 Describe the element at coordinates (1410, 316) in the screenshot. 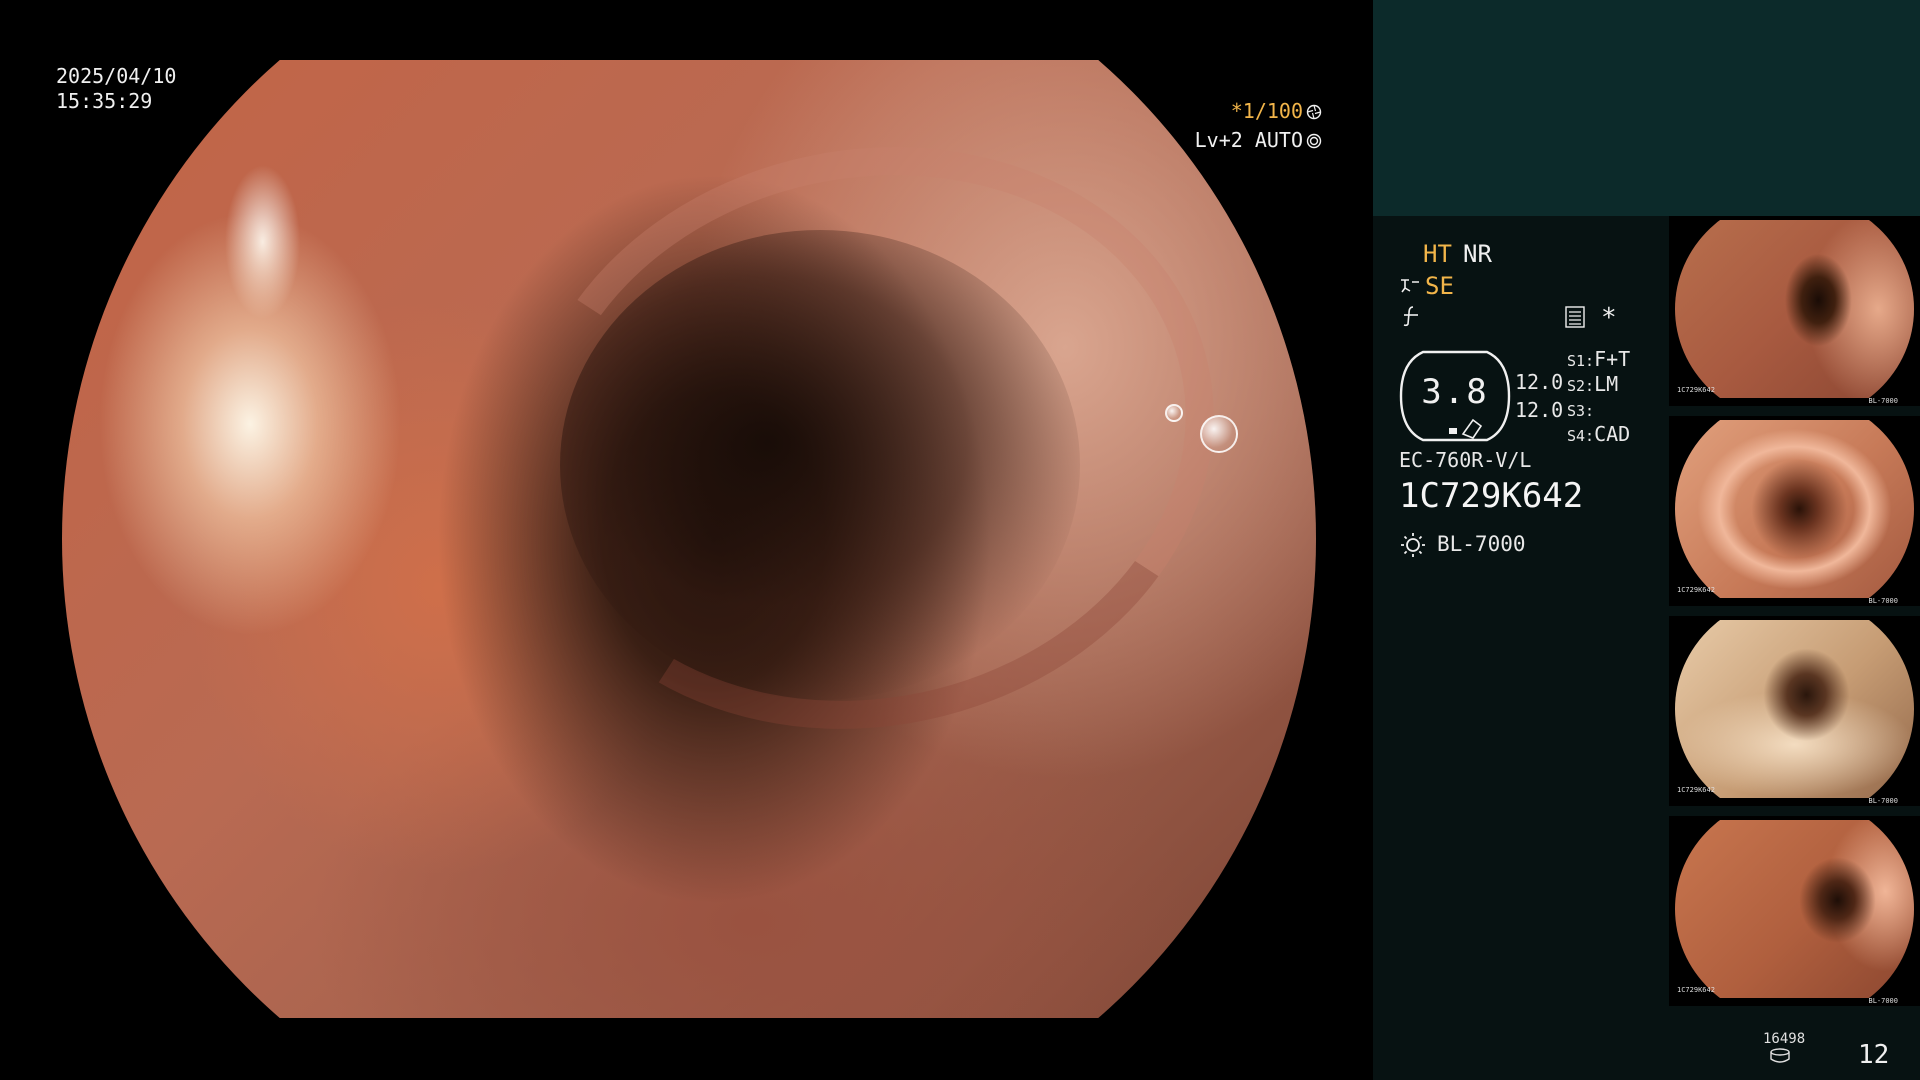

I see `no-filter-icon` at that location.